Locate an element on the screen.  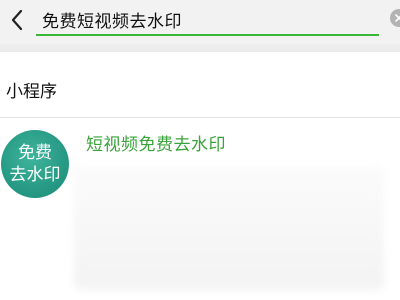
result-title: 短视频免费去水印 is located at coordinates (156, 142).